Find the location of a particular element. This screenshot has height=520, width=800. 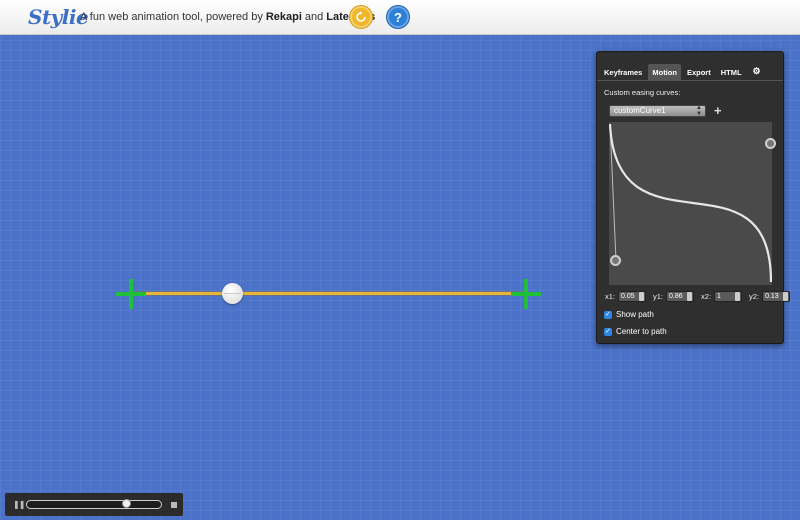

param-y1-label: y1: is located at coordinates (658, 296).